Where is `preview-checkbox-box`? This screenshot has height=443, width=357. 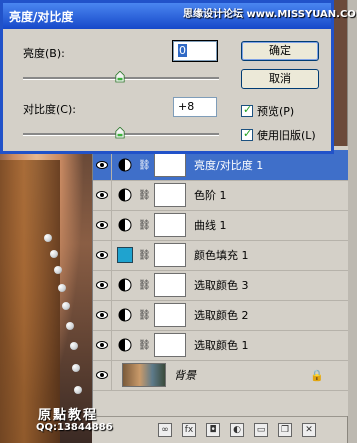
preview-checkbox-box is located at coordinates (247, 110).